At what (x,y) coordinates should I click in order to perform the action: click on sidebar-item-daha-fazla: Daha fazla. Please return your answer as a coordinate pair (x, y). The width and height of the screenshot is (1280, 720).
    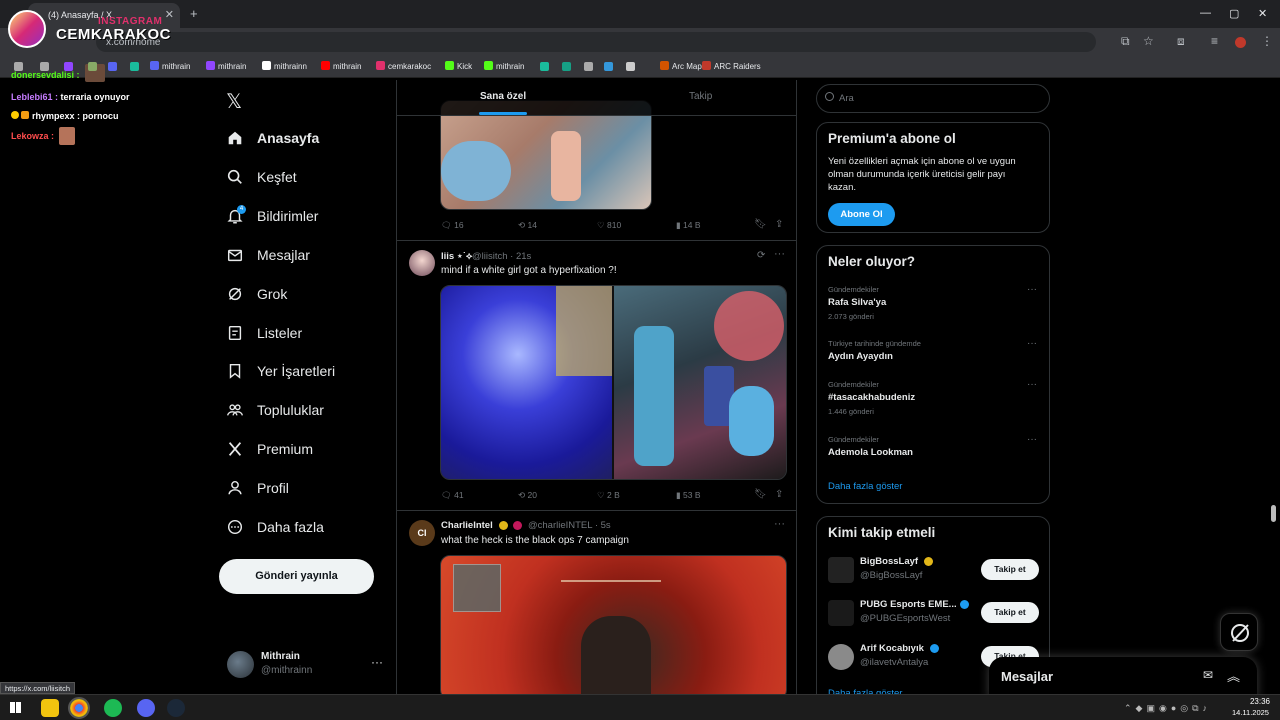
    Looking at the image, I should click on (275, 527).